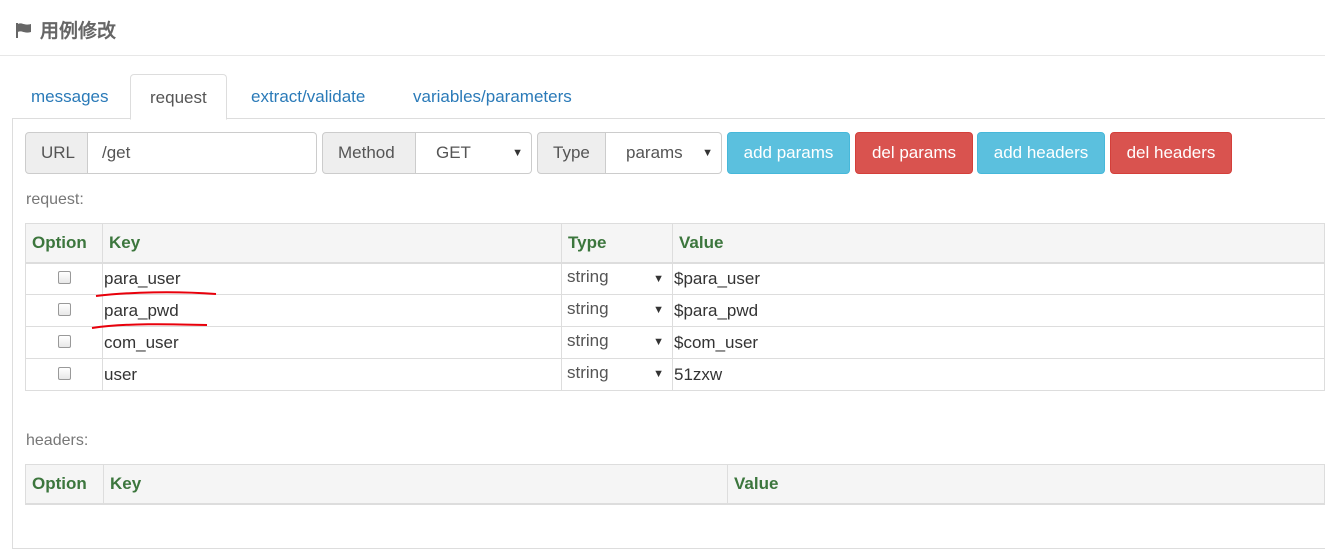 The width and height of the screenshot is (1325, 550). I want to click on value-cell: $para_user, so click(998, 278).